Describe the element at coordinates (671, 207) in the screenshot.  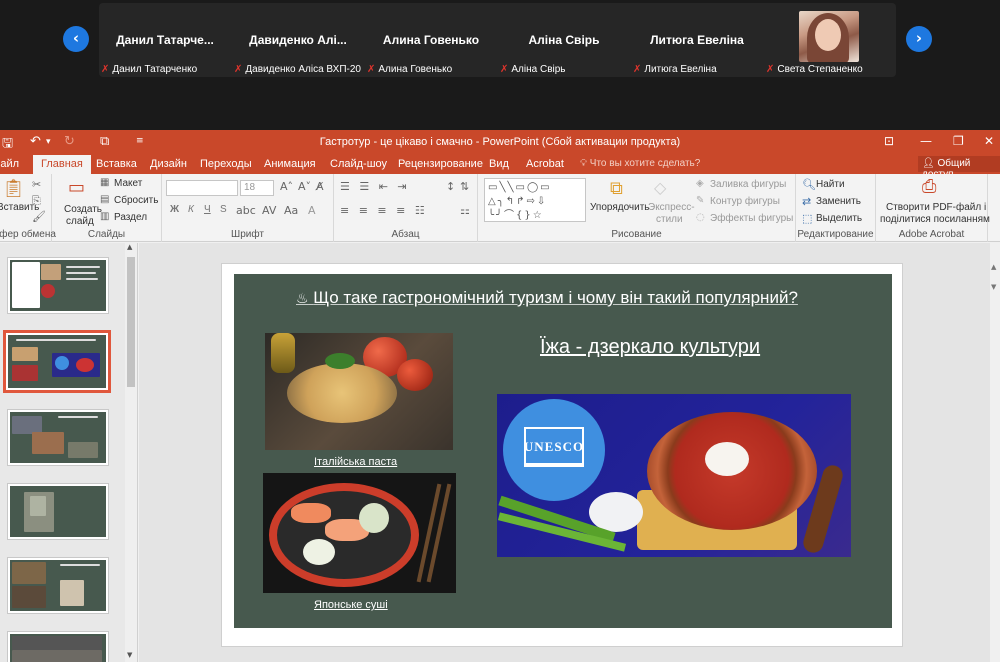
I see `quick-styles-button: Экспресс-` at that location.